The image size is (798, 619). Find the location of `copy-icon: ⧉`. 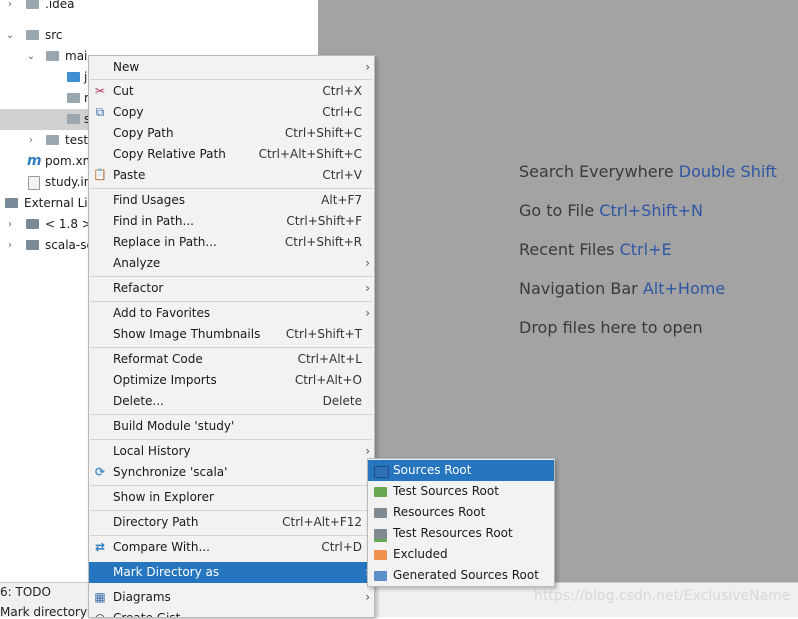

copy-icon: ⧉ is located at coordinates (100, 112).